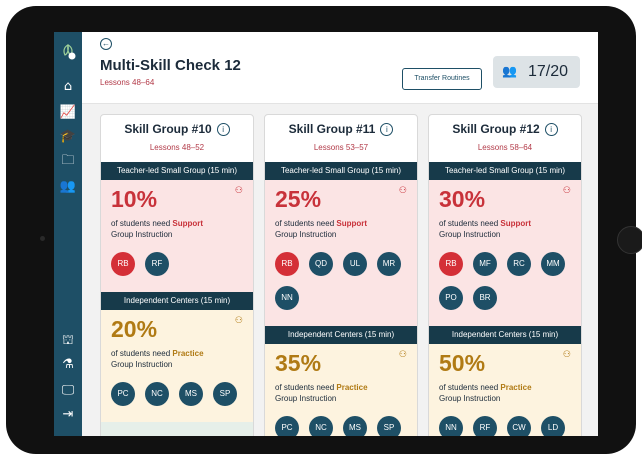 The image size is (642, 458). What do you see at coordinates (451, 298) in the screenshot?
I see `student-chip: PO` at bounding box center [451, 298].